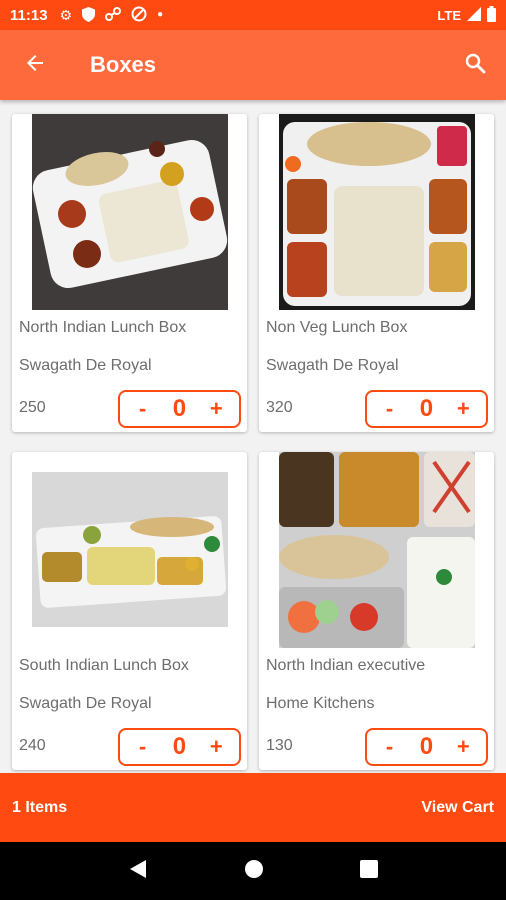 The width and height of the screenshot is (506, 900). What do you see at coordinates (103, 327) in the screenshot?
I see `product-name: North Indian Lunch Box` at bounding box center [103, 327].